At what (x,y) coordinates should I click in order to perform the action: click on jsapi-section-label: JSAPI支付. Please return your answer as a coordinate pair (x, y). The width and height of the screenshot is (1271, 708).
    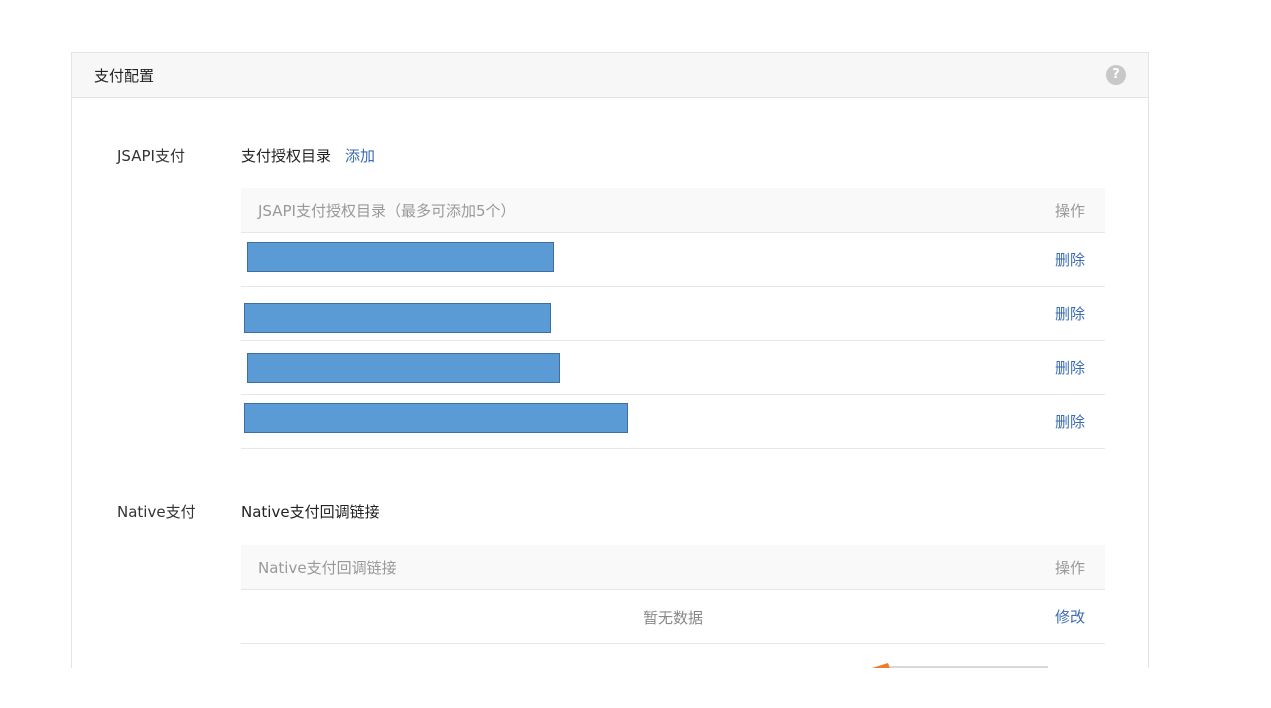
    Looking at the image, I should click on (151, 156).